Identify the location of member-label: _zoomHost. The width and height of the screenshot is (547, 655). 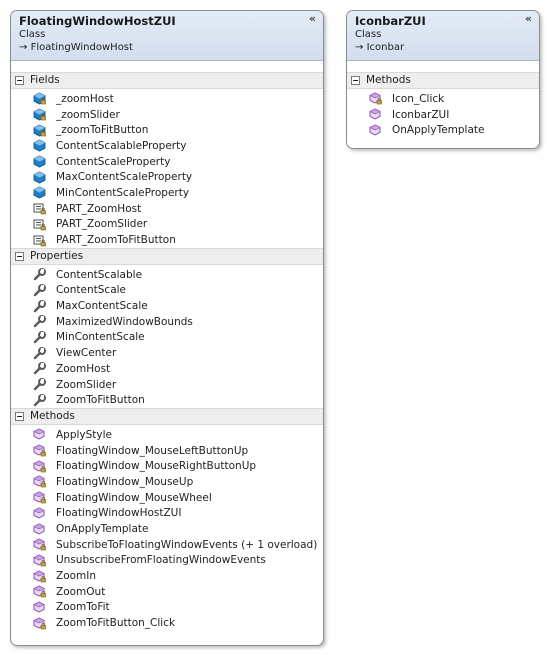
(85, 98).